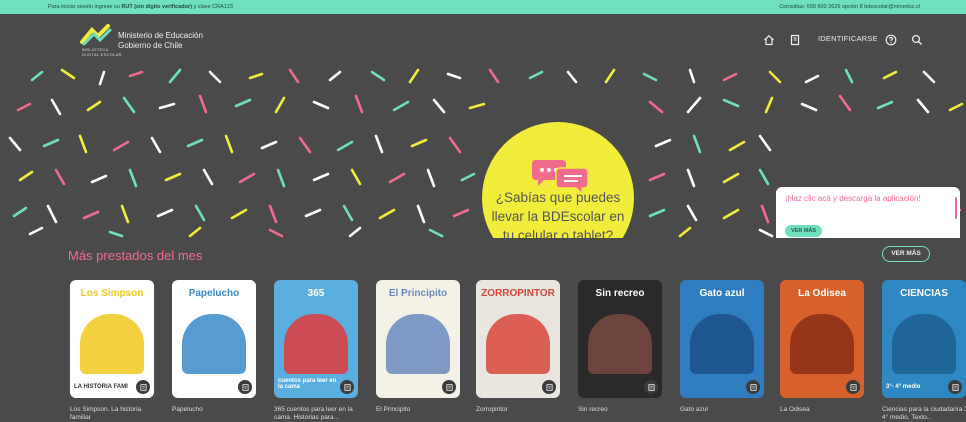 The width and height of the screenshot is (966, 422). I want to click on book-card: Los Simpson LA HISTORIA FAMI, so click(112, 339).